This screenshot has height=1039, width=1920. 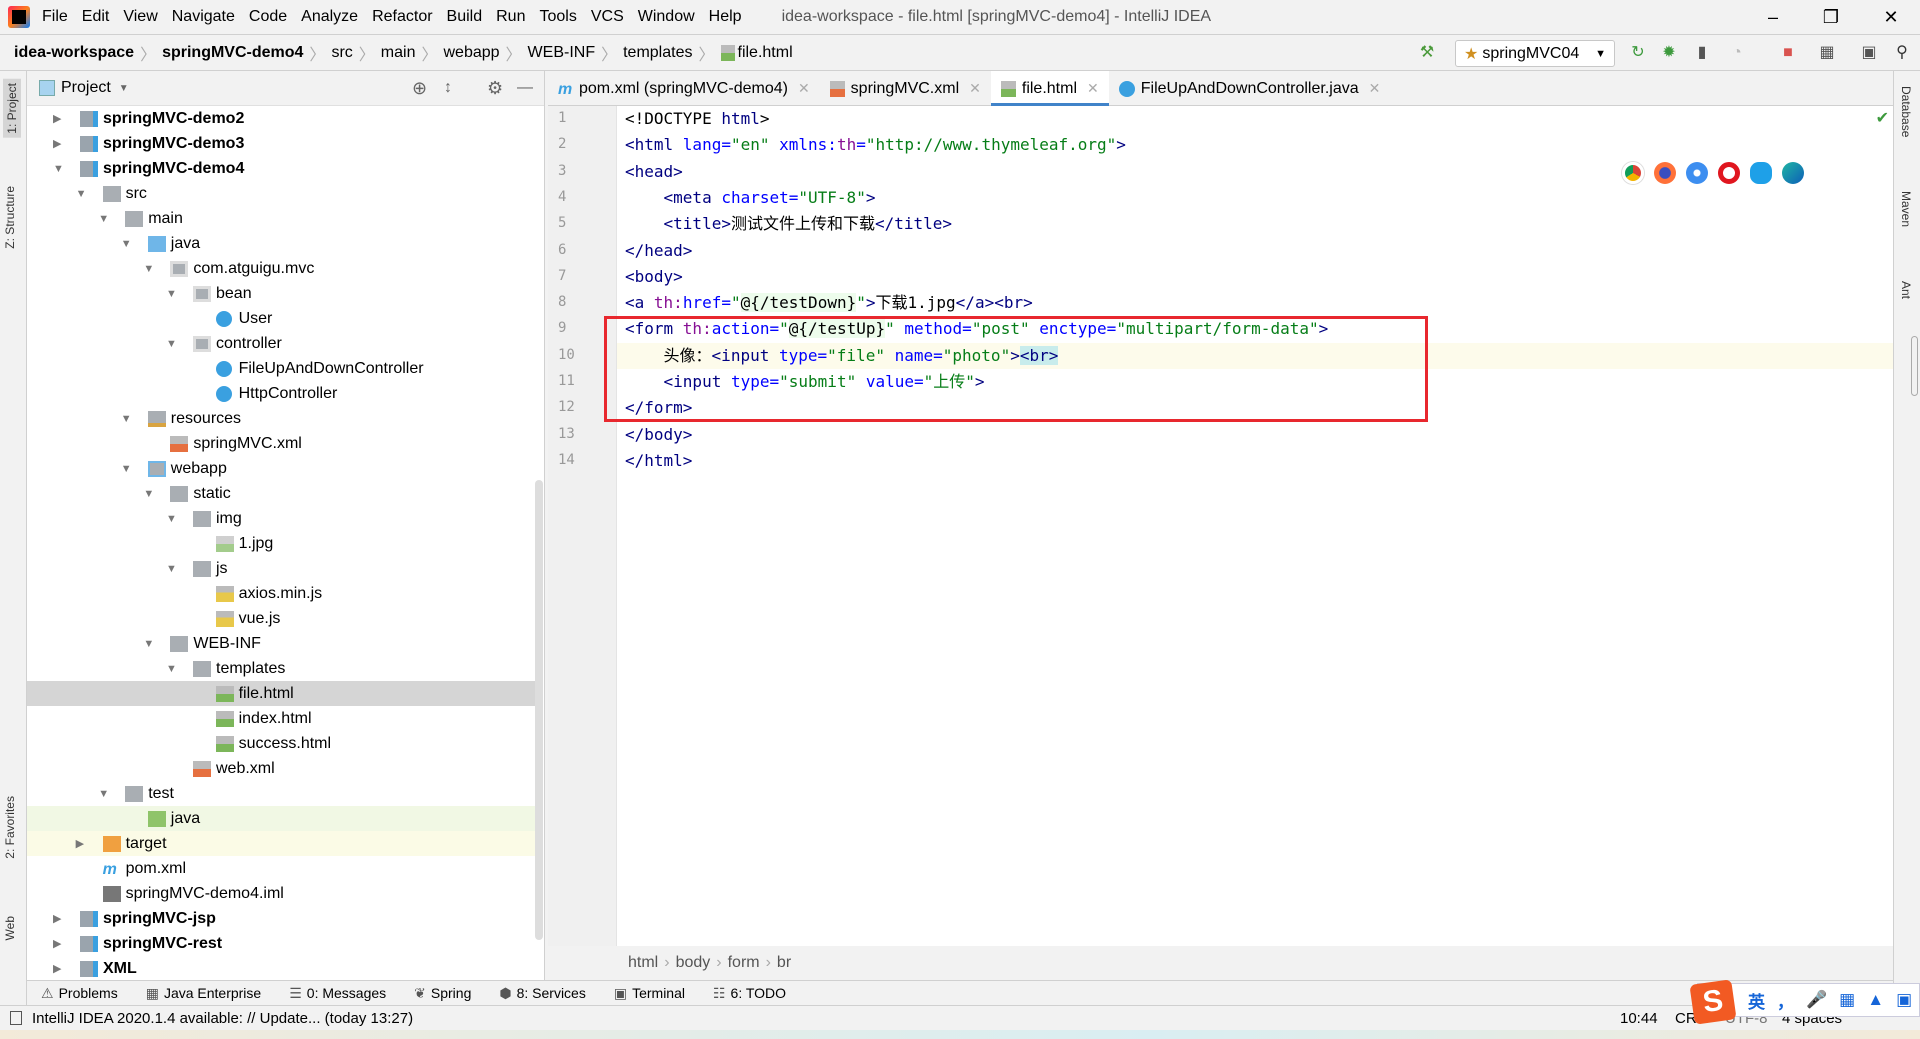 I want to click on profile-icon: ◔, so click(x=1737, y=53).